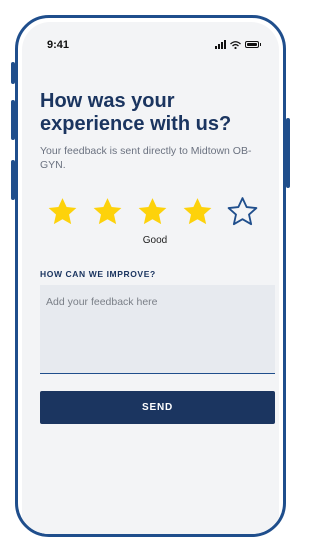  I want to click on status-time: 9:41, so click(58, 45).